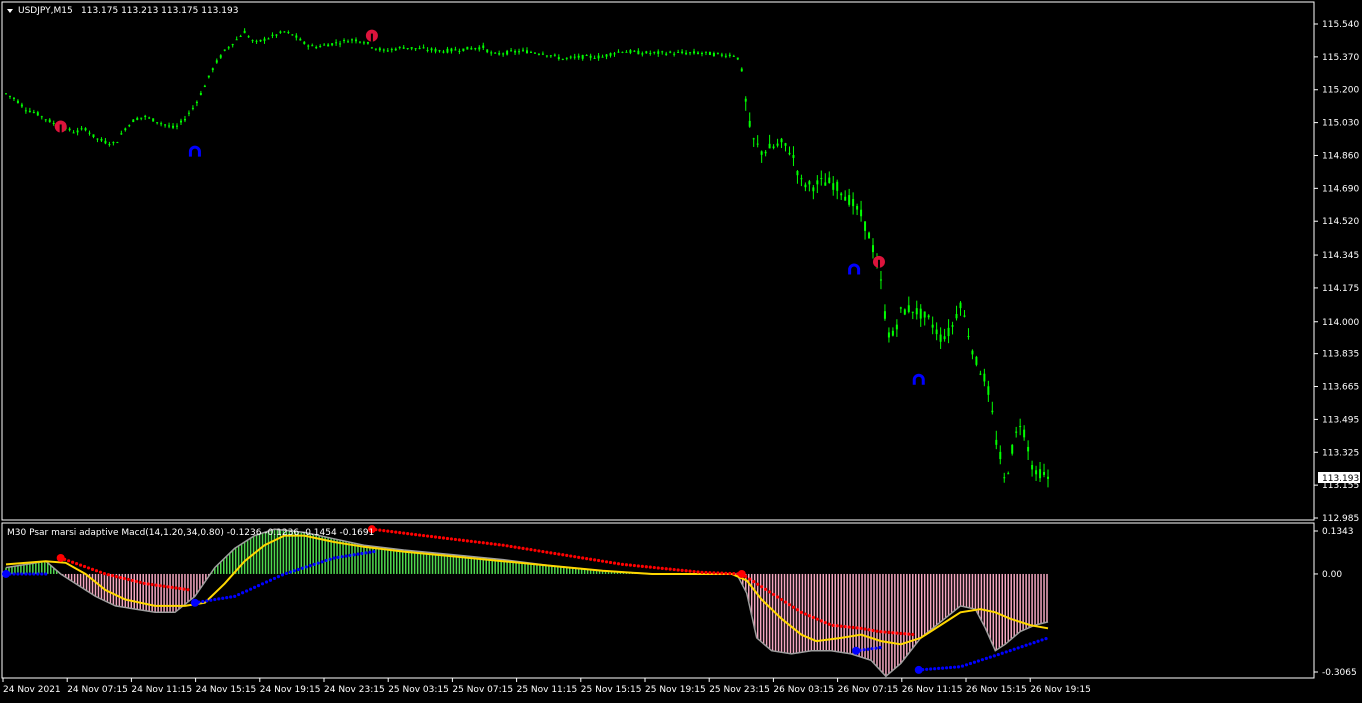 This screenshot has height=703, width=1362. What do you see at coordinates (932, 690) in the screenshot?
I see `time-axis-label: 26 Nov 11:15` at bounding box center [932, 690].